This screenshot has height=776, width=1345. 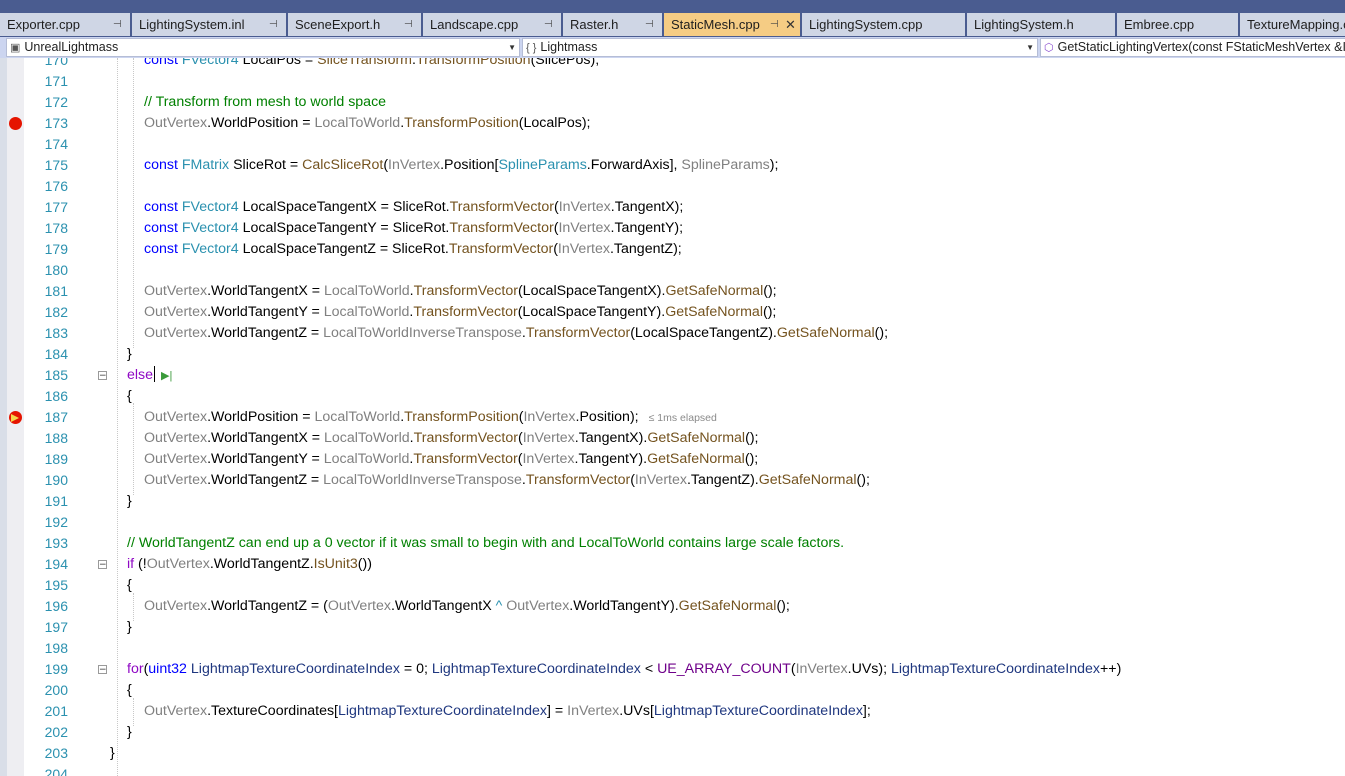 What do you see at coordinates (207, 165) in the screenshot?
I see `code-token: FMatrix` at bounding box center [207, 165].